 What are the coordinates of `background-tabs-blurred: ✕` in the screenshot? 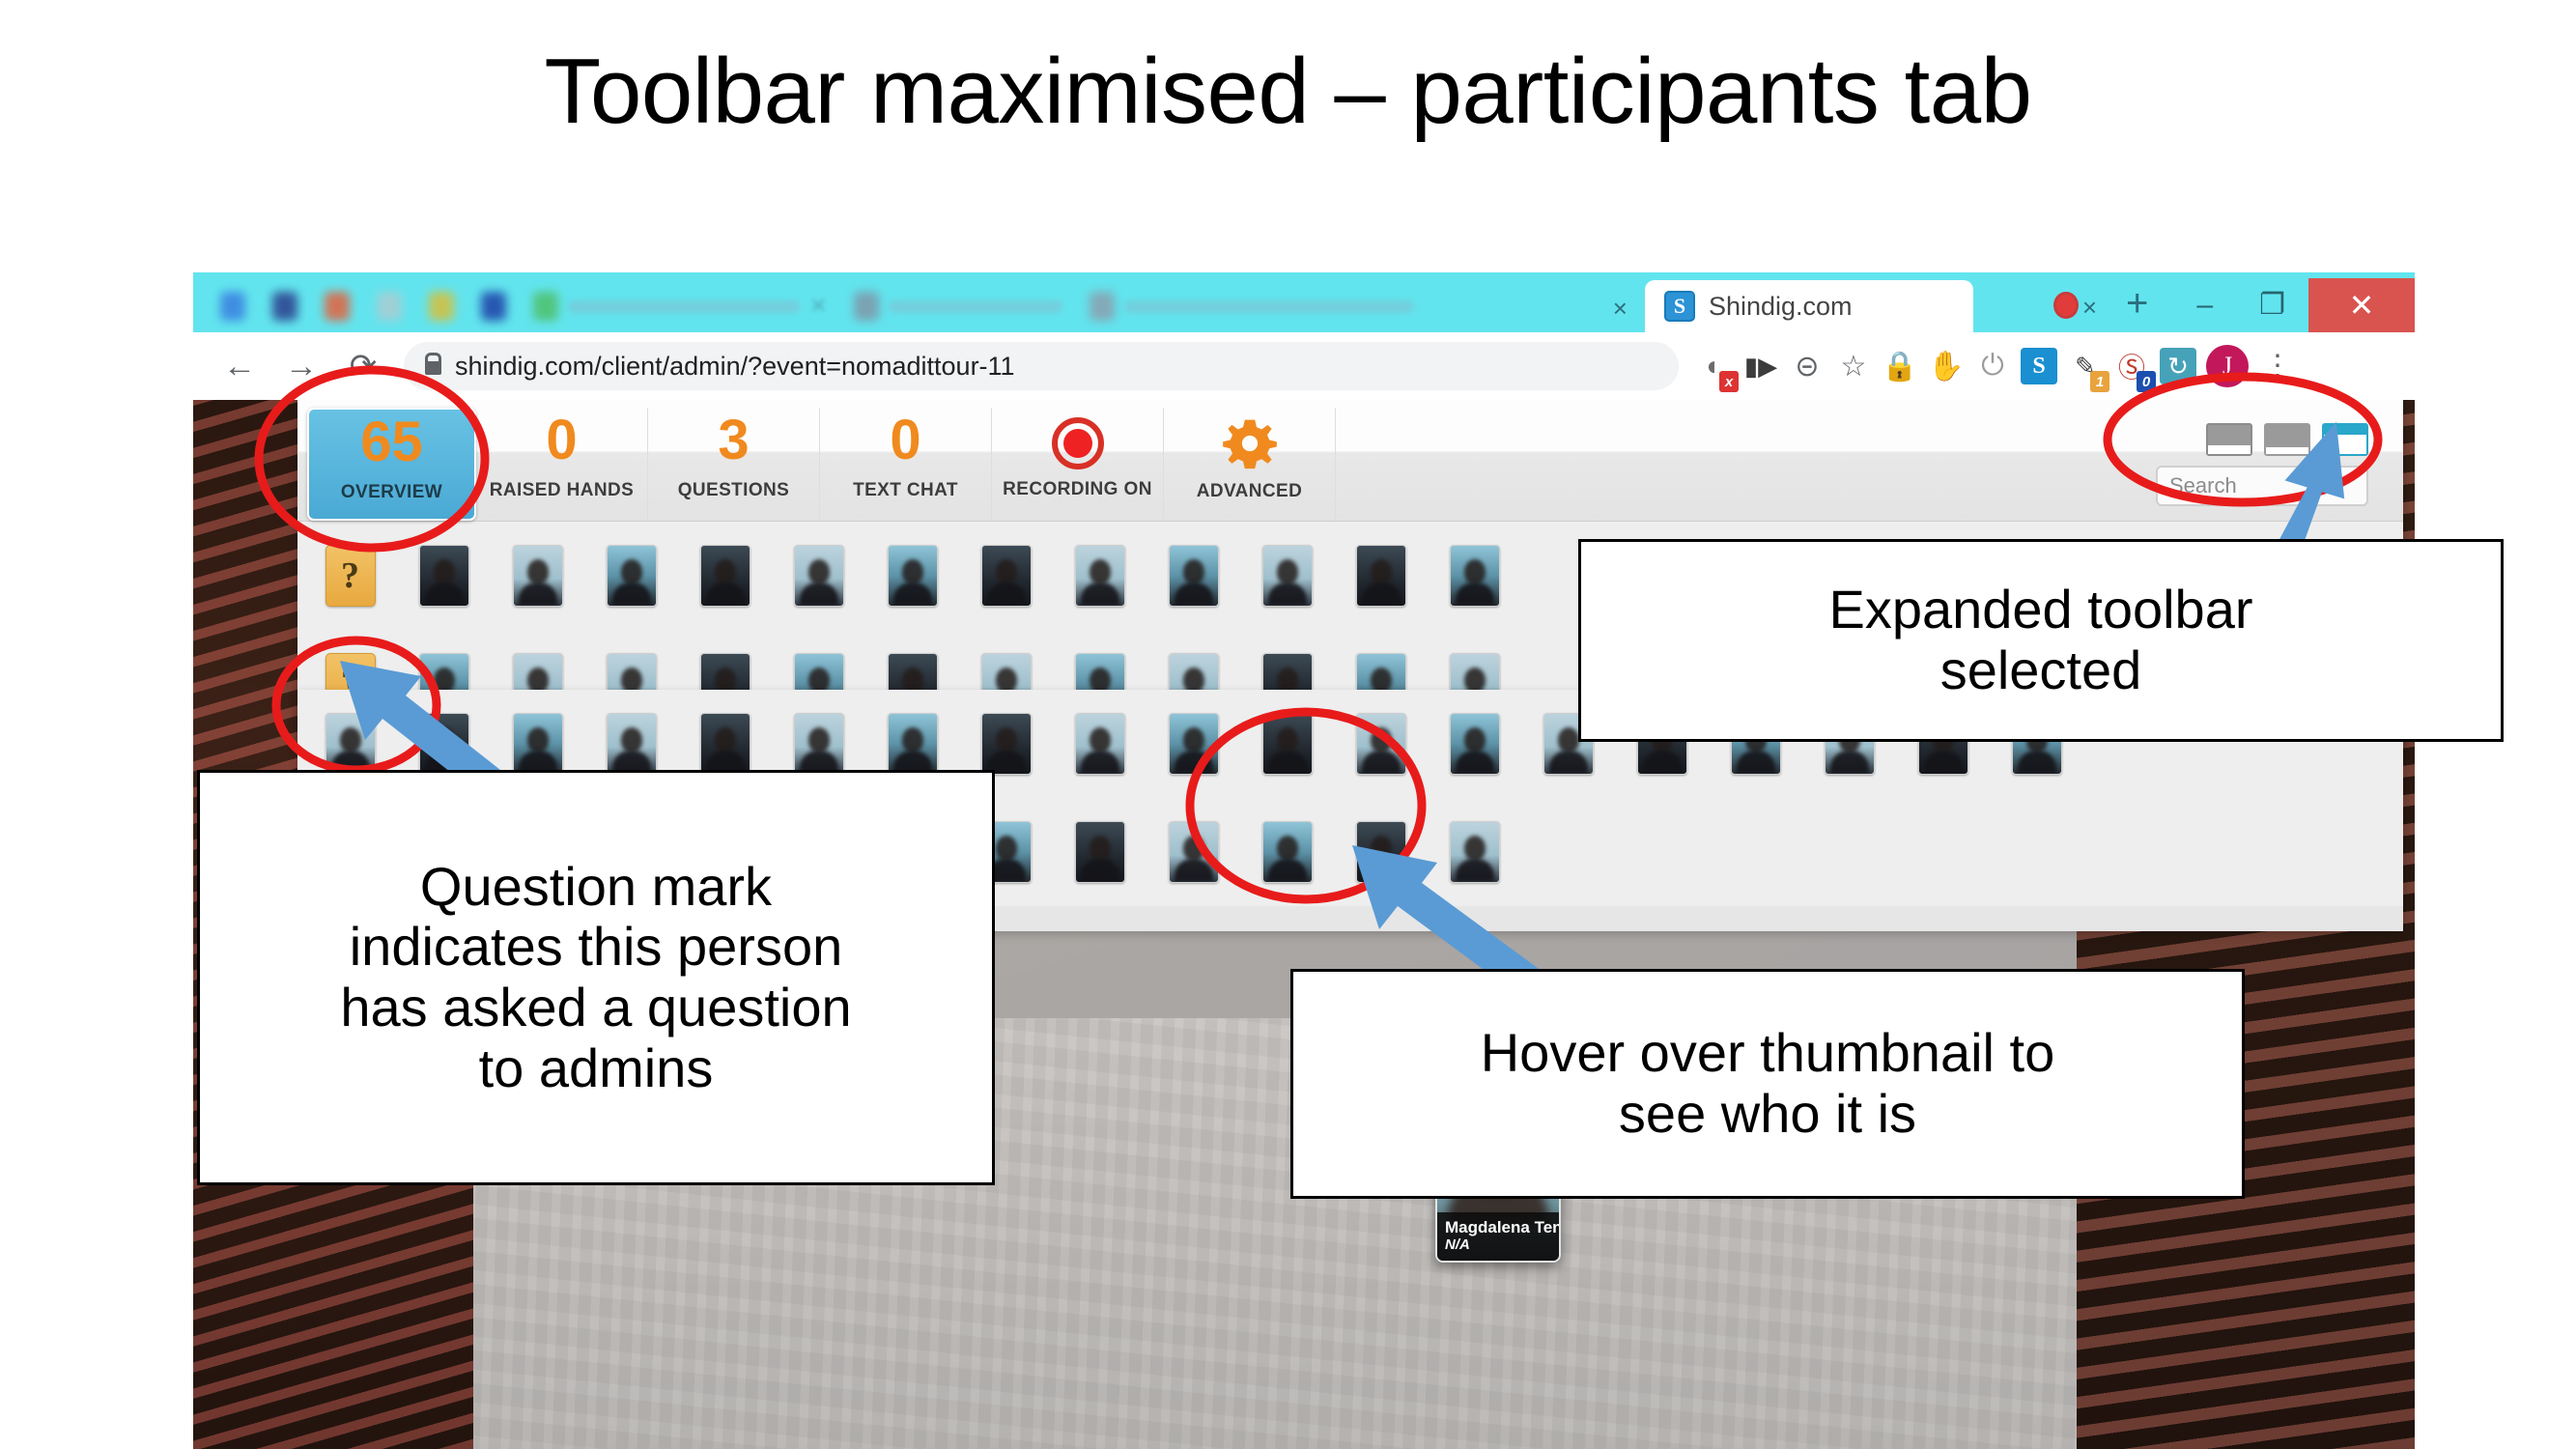 It's located at (899, 306).